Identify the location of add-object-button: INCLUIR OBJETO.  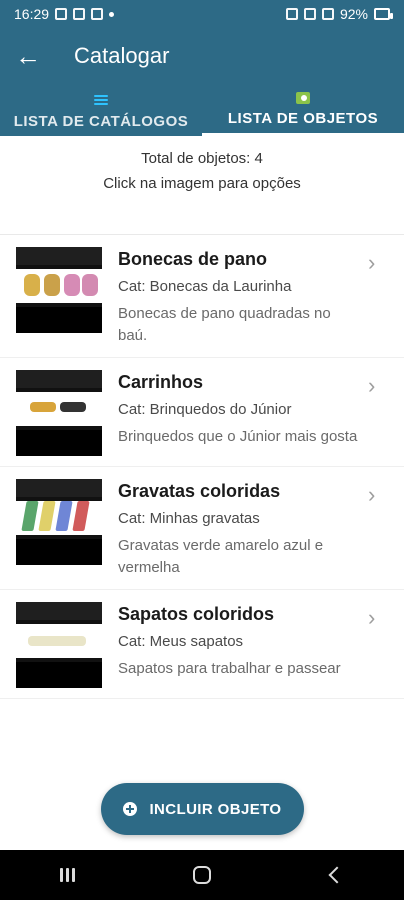
(202, 809).